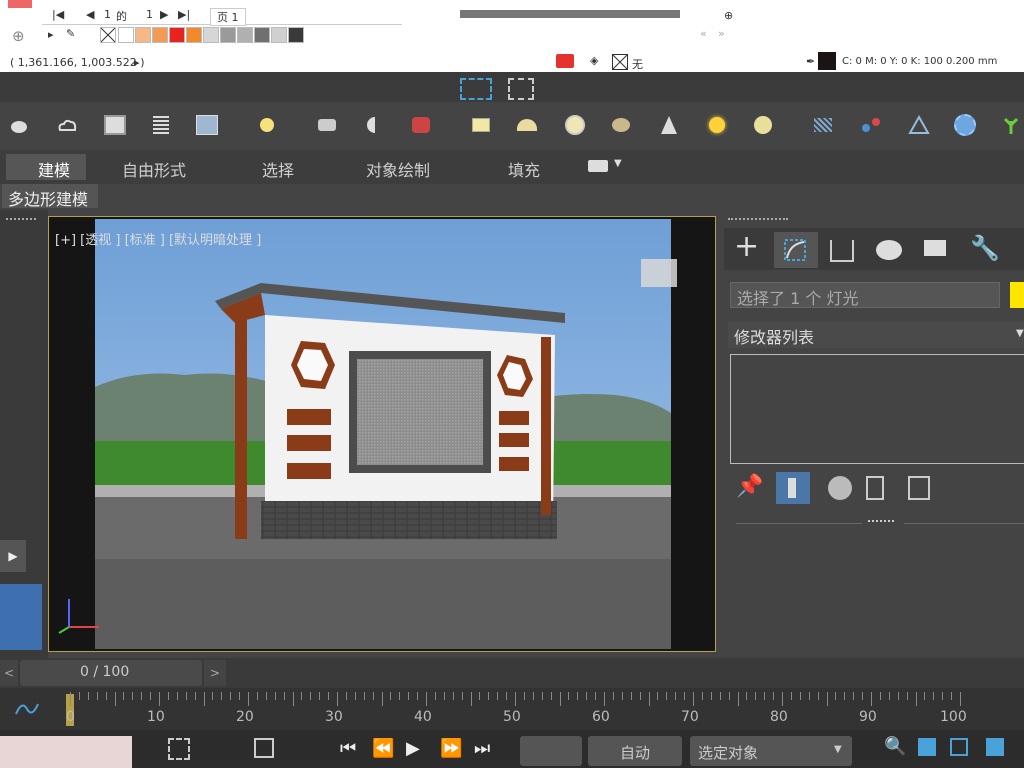 The width and height of the screenshot is (1024, 768). Describe the element at coordinates (476, 89) in the screenshot. I see `select-region-icon` at that location.